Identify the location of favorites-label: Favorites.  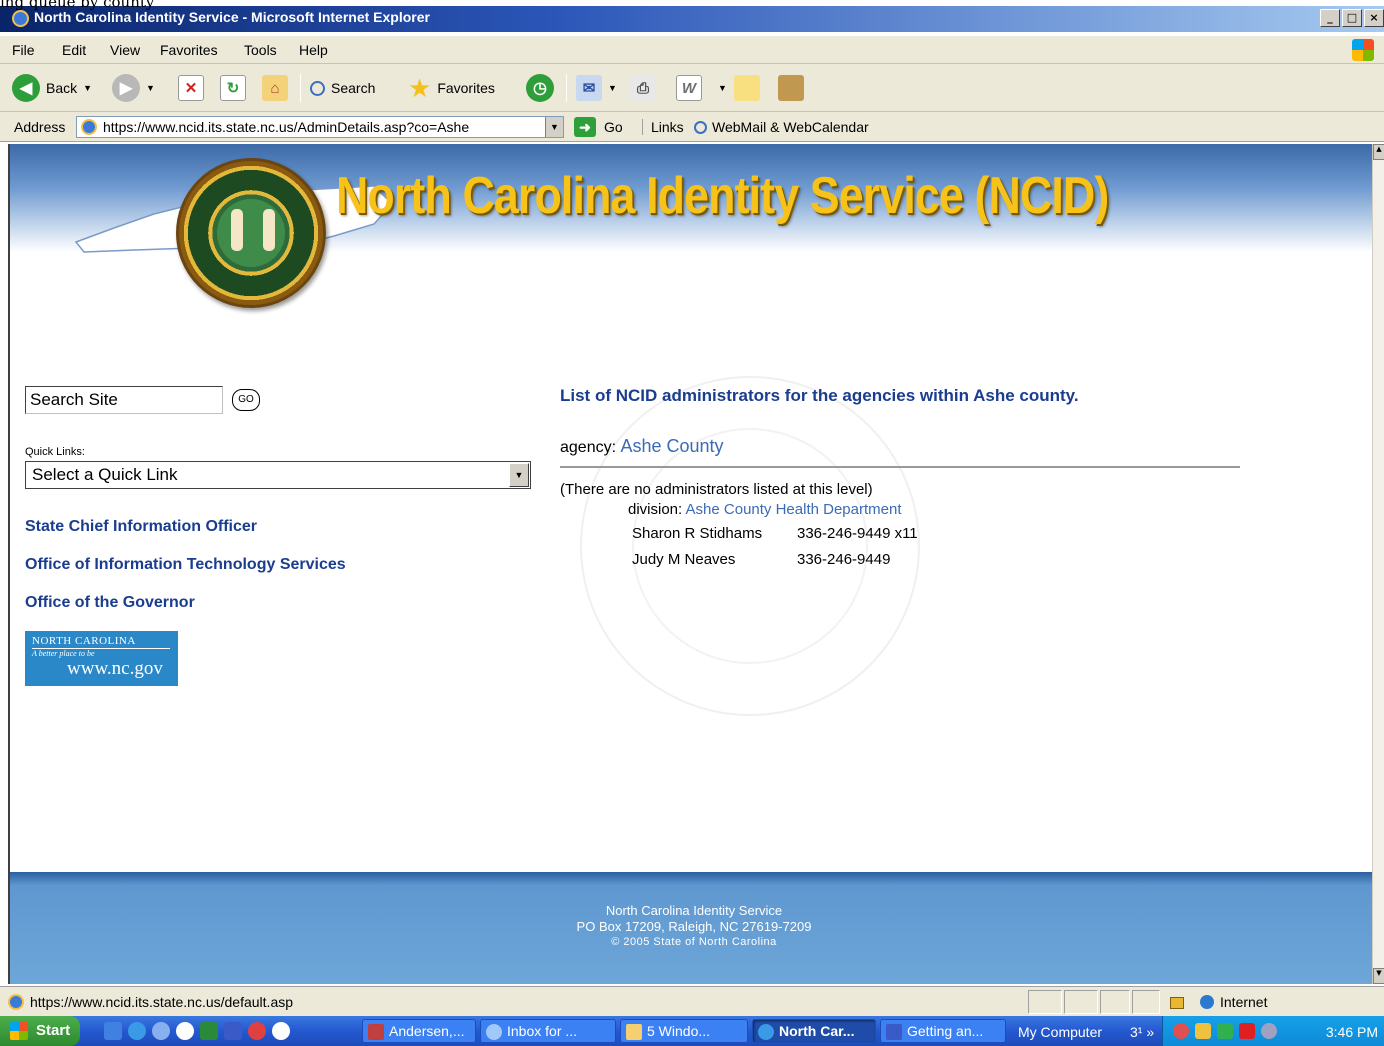
(466, 88).